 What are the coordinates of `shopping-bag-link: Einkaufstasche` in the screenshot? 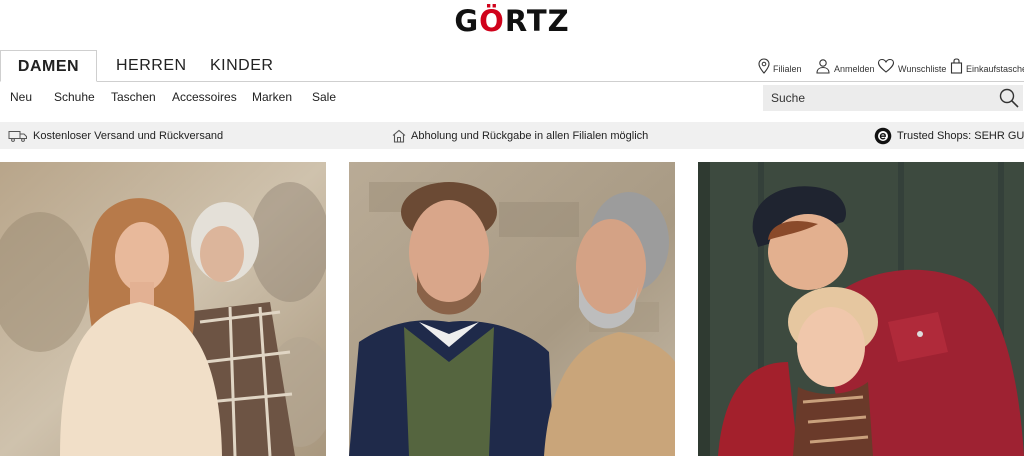 It's located at (987, 63).